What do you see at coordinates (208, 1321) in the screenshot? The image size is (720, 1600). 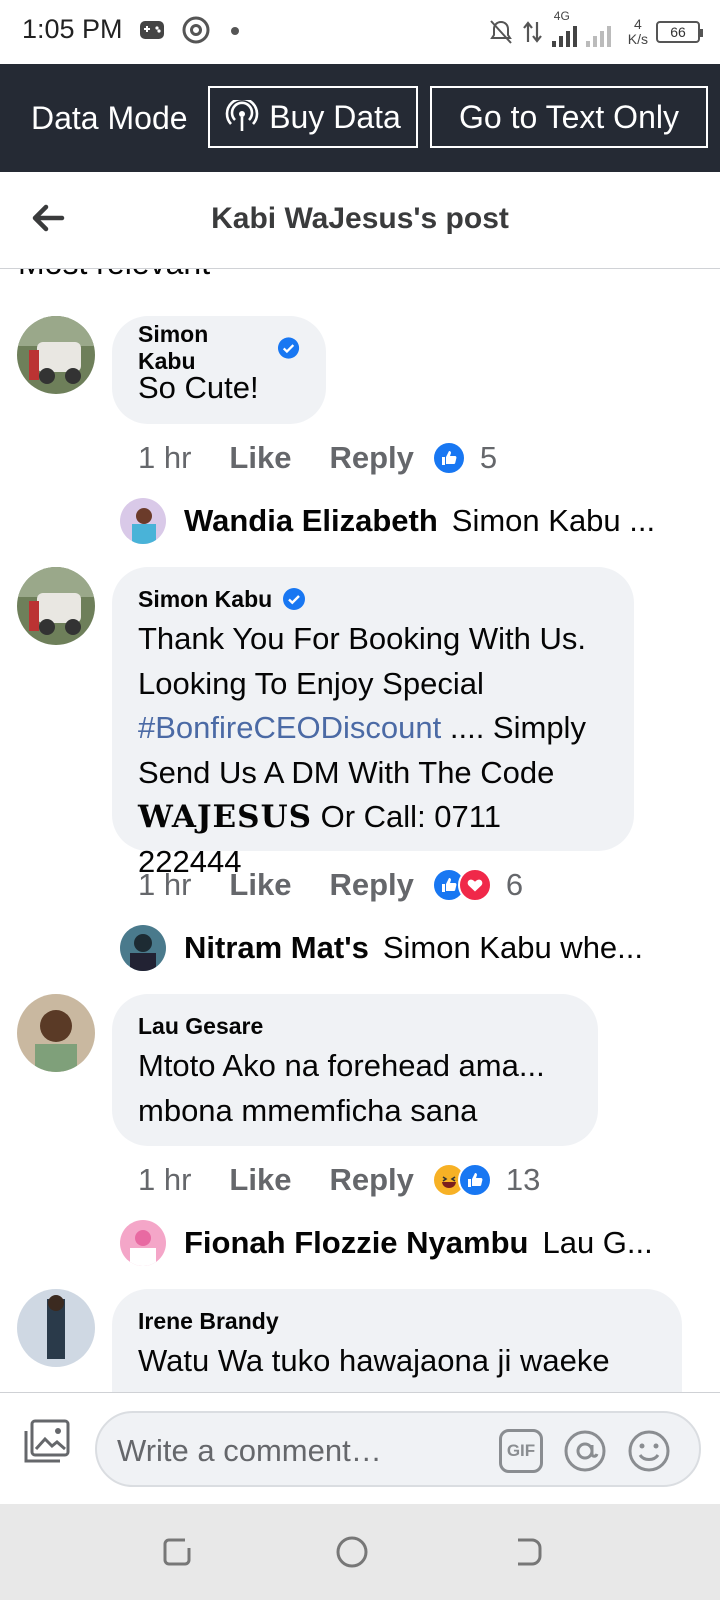 I see `comment-author-name: Irene Brandy` at bounding box center [208, 1321].